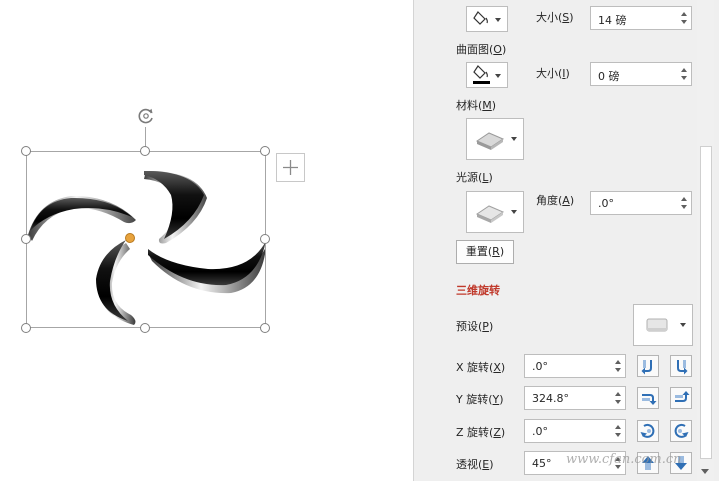  I want to click on rotate-cw-button, so click(681, 431).